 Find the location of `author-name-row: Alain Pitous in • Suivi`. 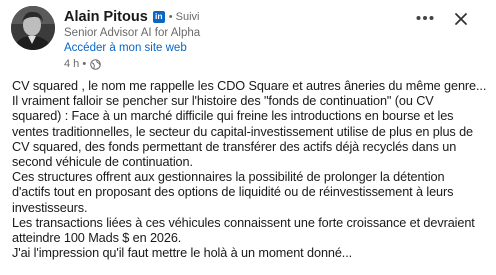

author-name-row: Alain Pitous in • Suivi is located at coordinates (234, 16).